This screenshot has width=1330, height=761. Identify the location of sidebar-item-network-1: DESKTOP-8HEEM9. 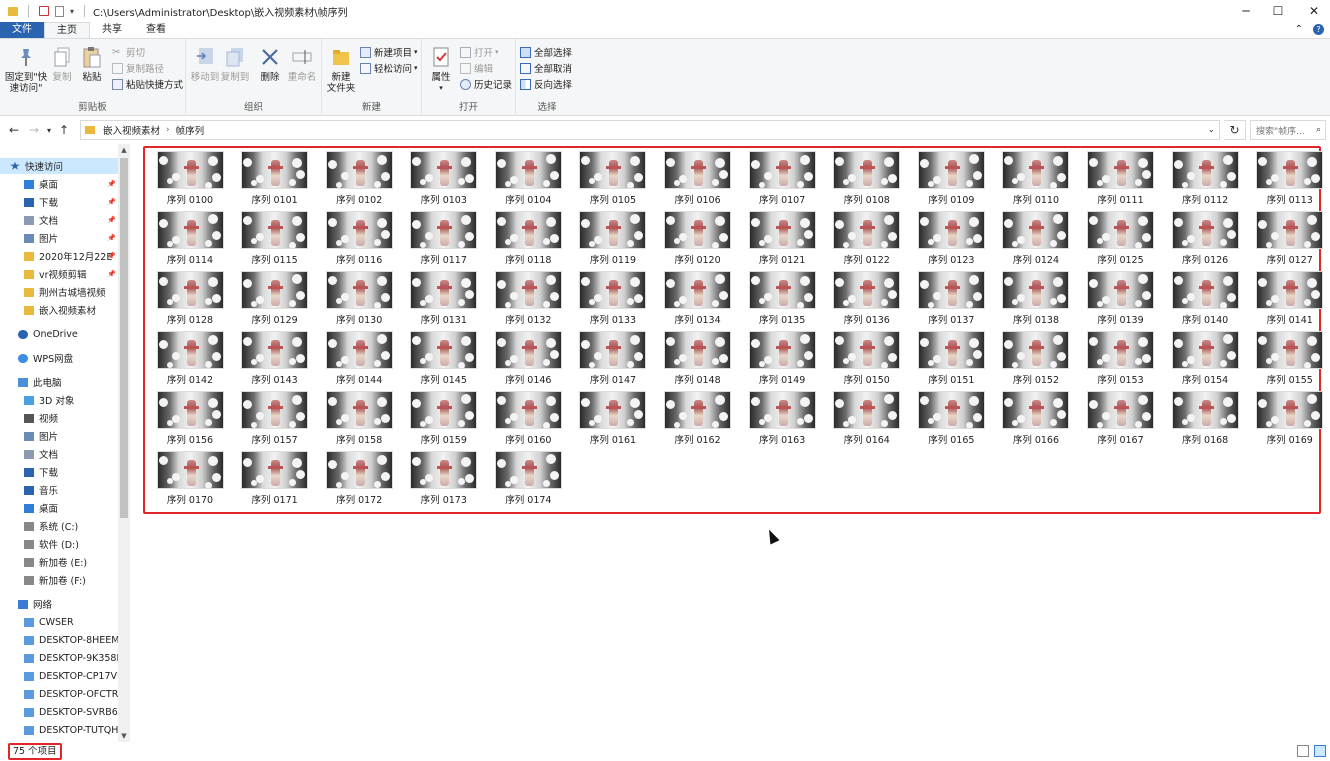
(59, 640).